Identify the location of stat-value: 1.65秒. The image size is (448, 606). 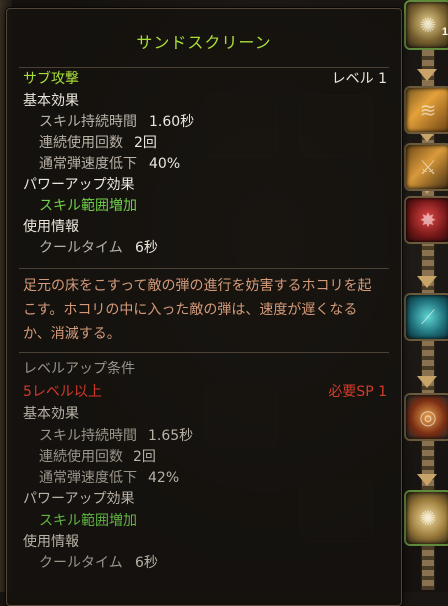
(171, 436).